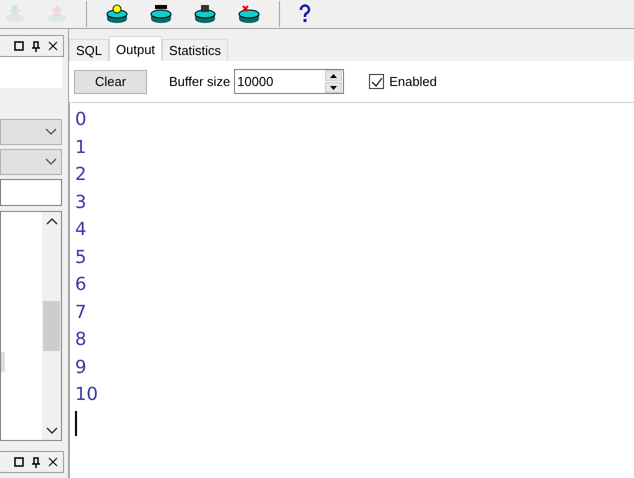 Image resolution: width=634 pixels, height=478 pixels. Describe the element at coordinates (80, 120) in the screenshot. I see `output-line: 0` at that location.